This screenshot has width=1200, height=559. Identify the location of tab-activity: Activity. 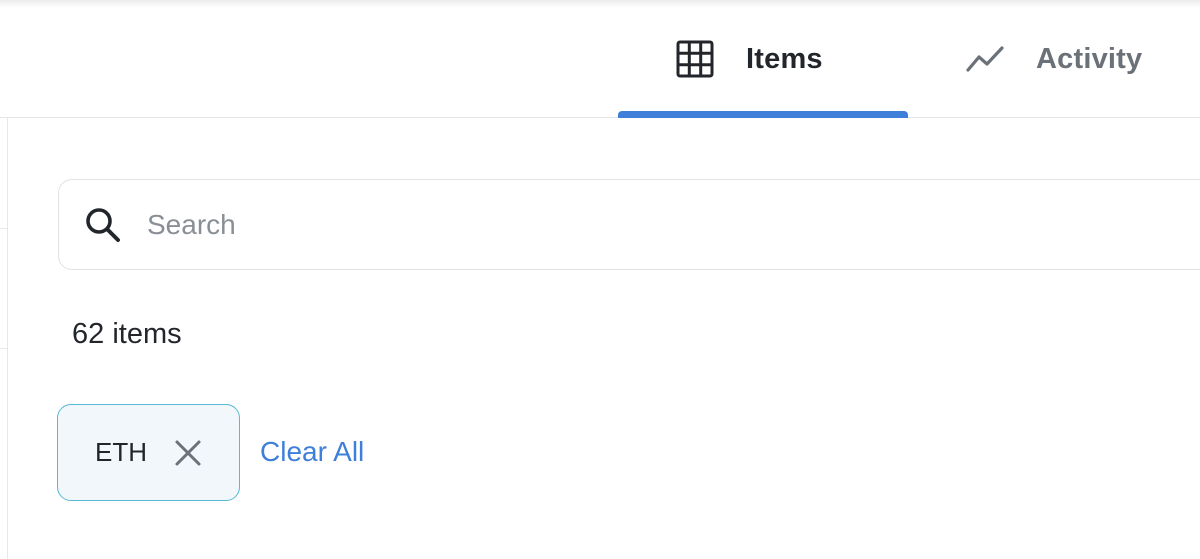
(1079, 59).